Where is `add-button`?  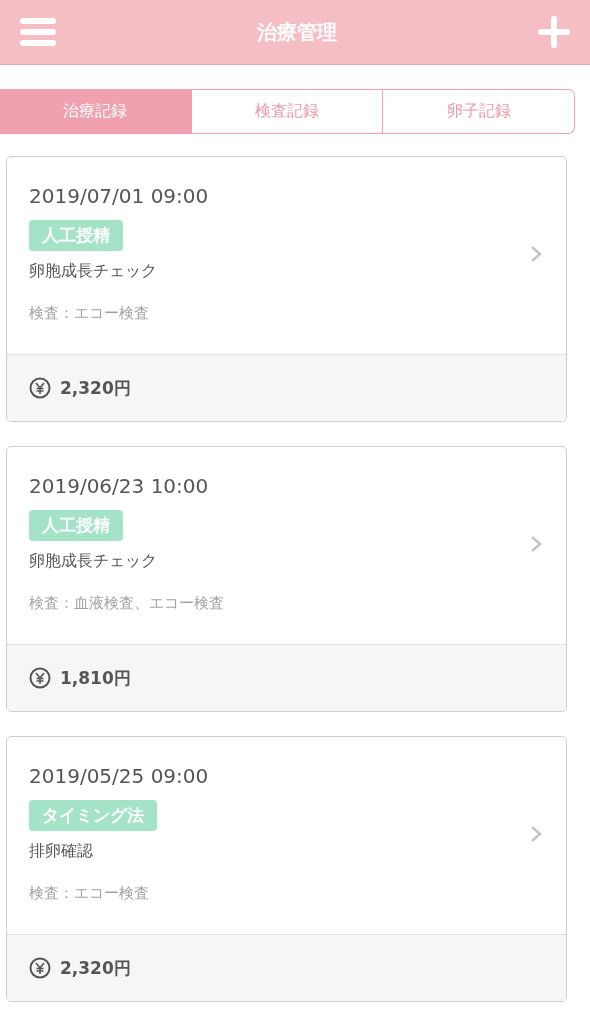 add-button is located at coordinates (554, 32).